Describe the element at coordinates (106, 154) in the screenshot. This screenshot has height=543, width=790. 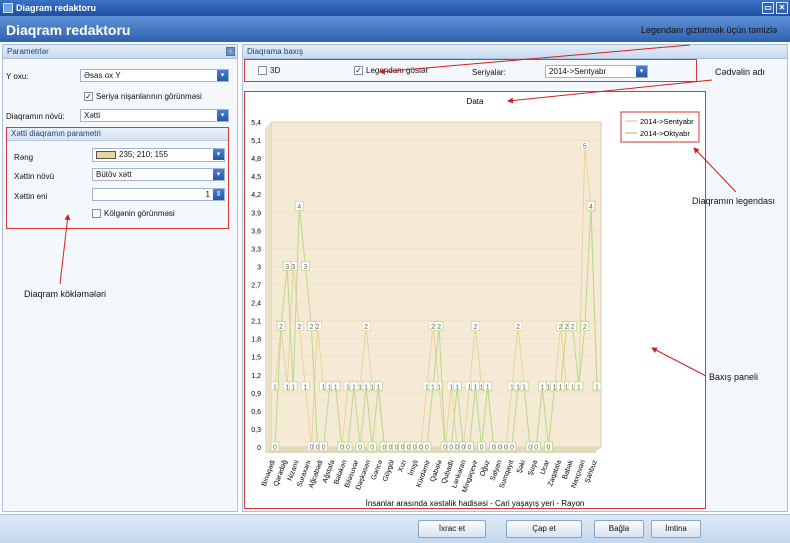
I see `color-swatch` at that location.